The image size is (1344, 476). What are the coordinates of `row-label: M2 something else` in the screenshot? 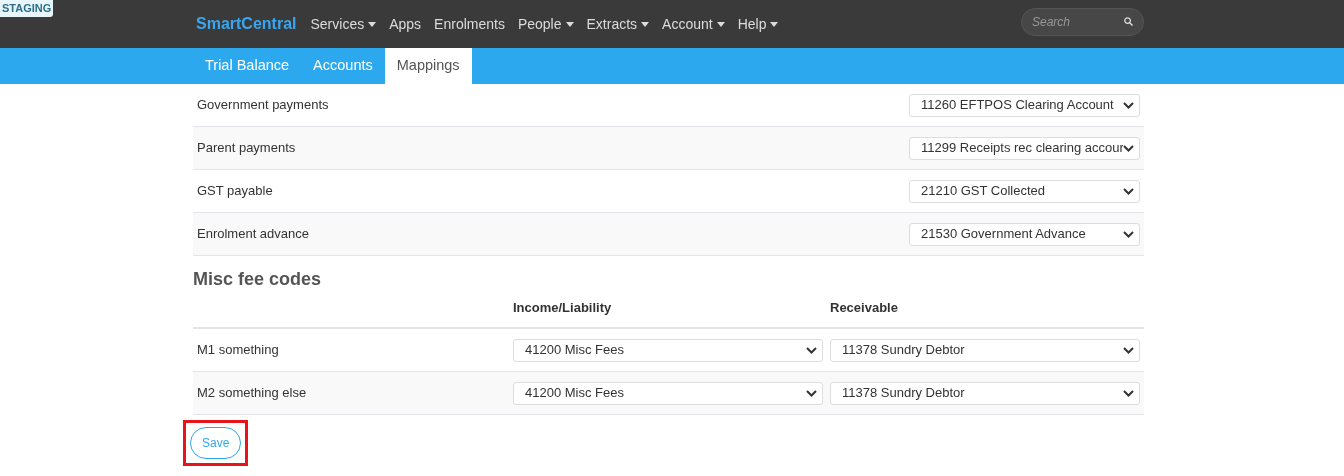 It's located at (252, 393).